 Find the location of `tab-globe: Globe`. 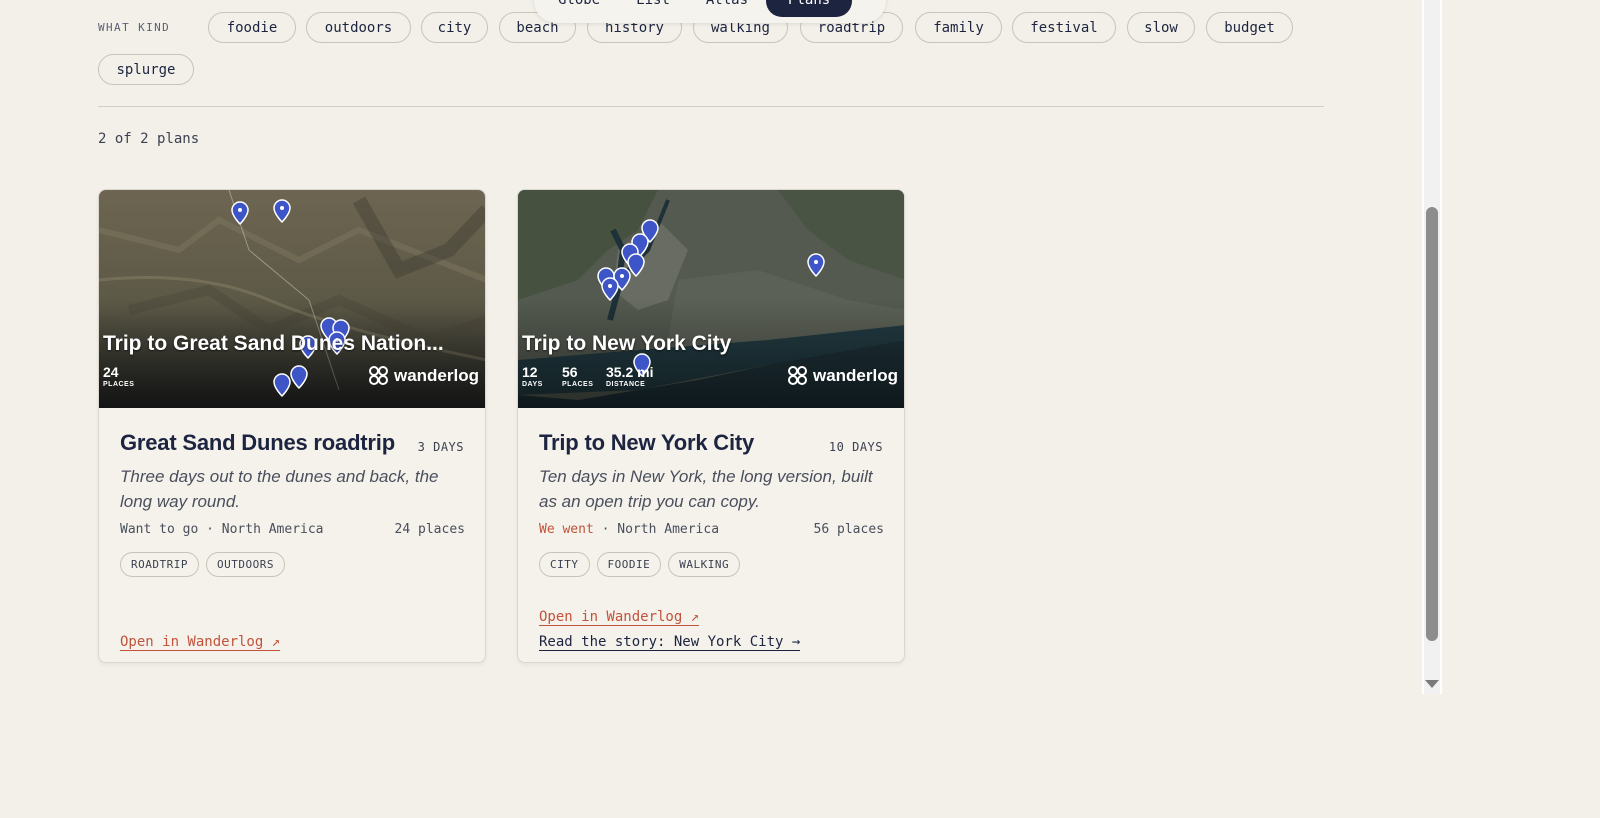

tab-globe: Globe is located at coordinates (579, 8).